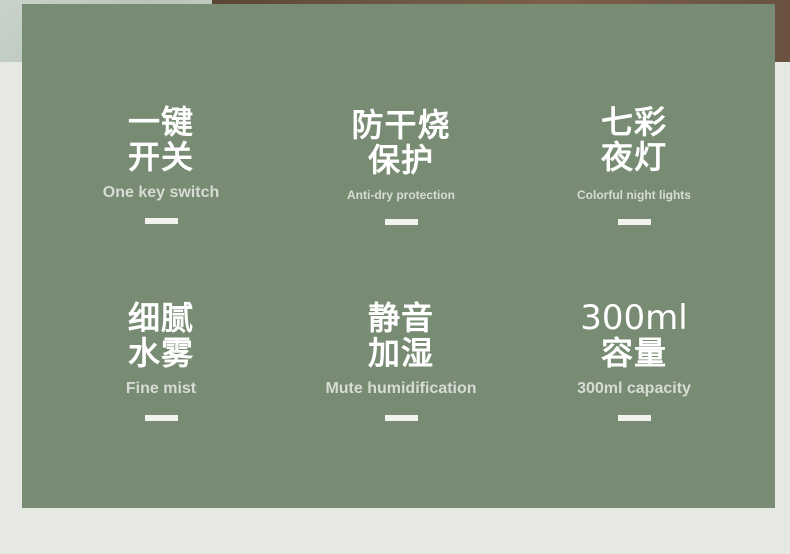  Describe the element at coordinates (401, 195) in the screenshot. I see `feature-subtitle: Anti-dry protection` at that location.